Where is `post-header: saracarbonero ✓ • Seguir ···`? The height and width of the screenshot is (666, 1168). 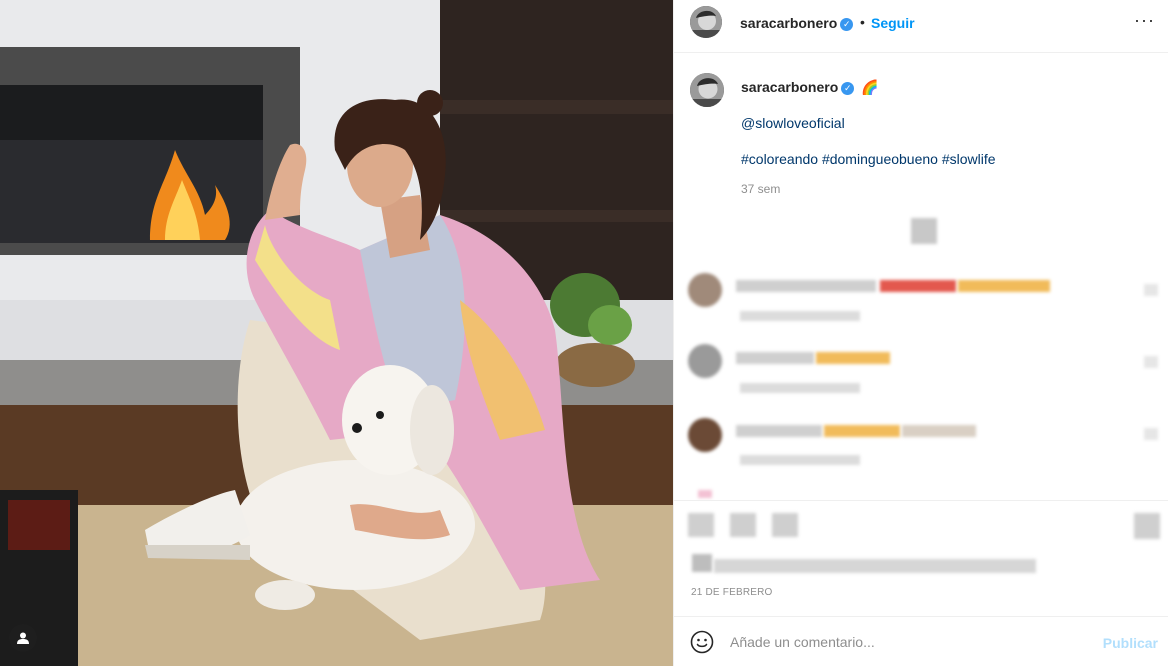 post-header: saracarbonero ✓ • Seguir ··· is located at coordinates (921, 26).